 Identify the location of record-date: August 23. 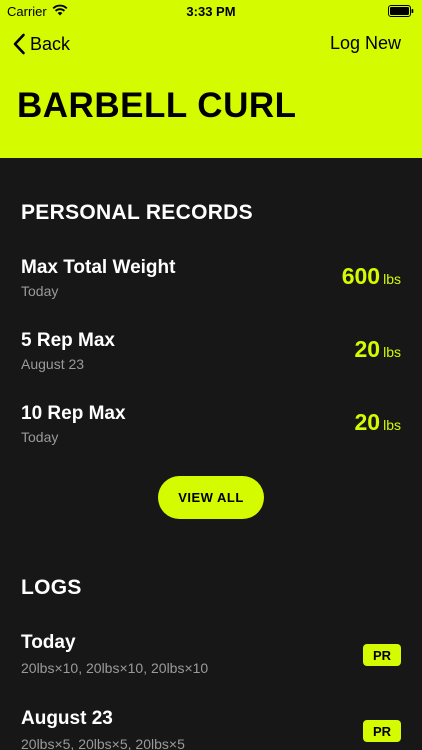
(53, 364).